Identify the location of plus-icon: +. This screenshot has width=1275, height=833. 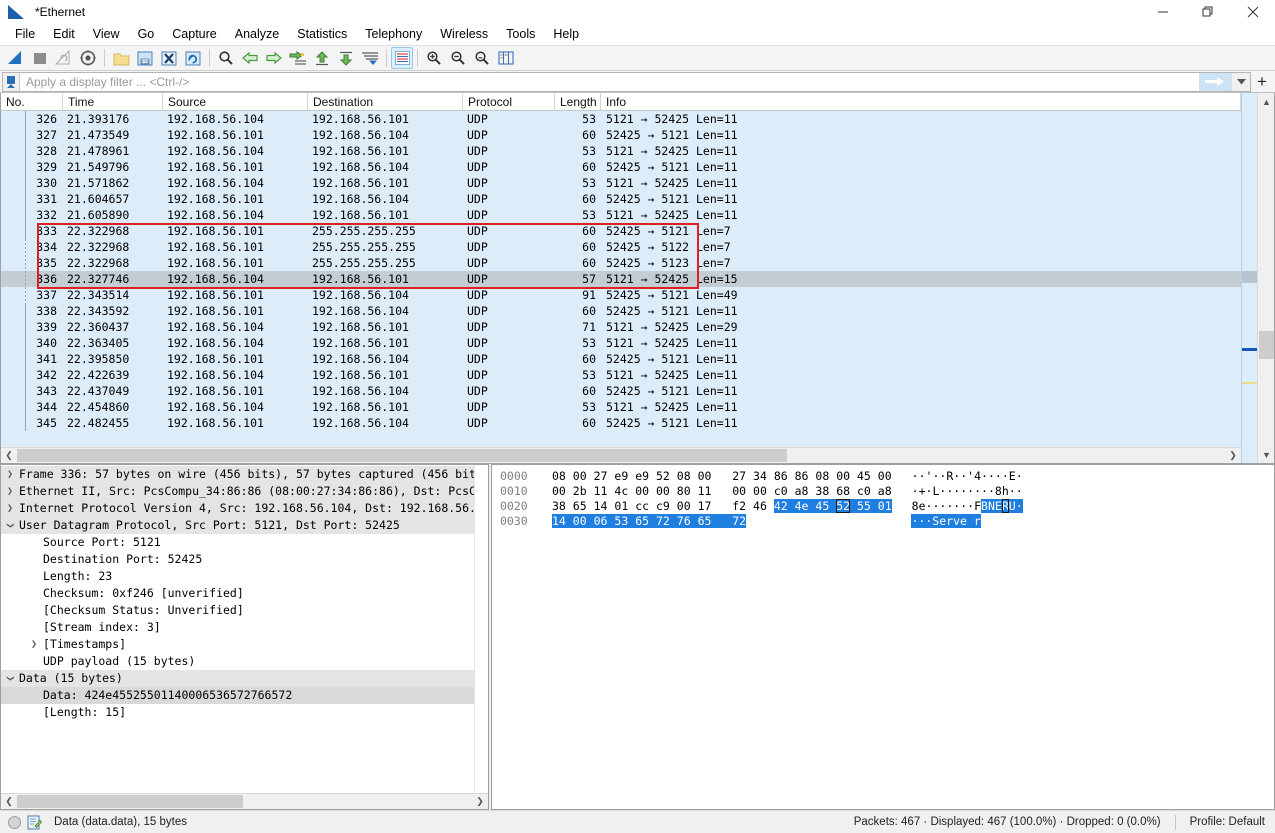
(1262, 82).